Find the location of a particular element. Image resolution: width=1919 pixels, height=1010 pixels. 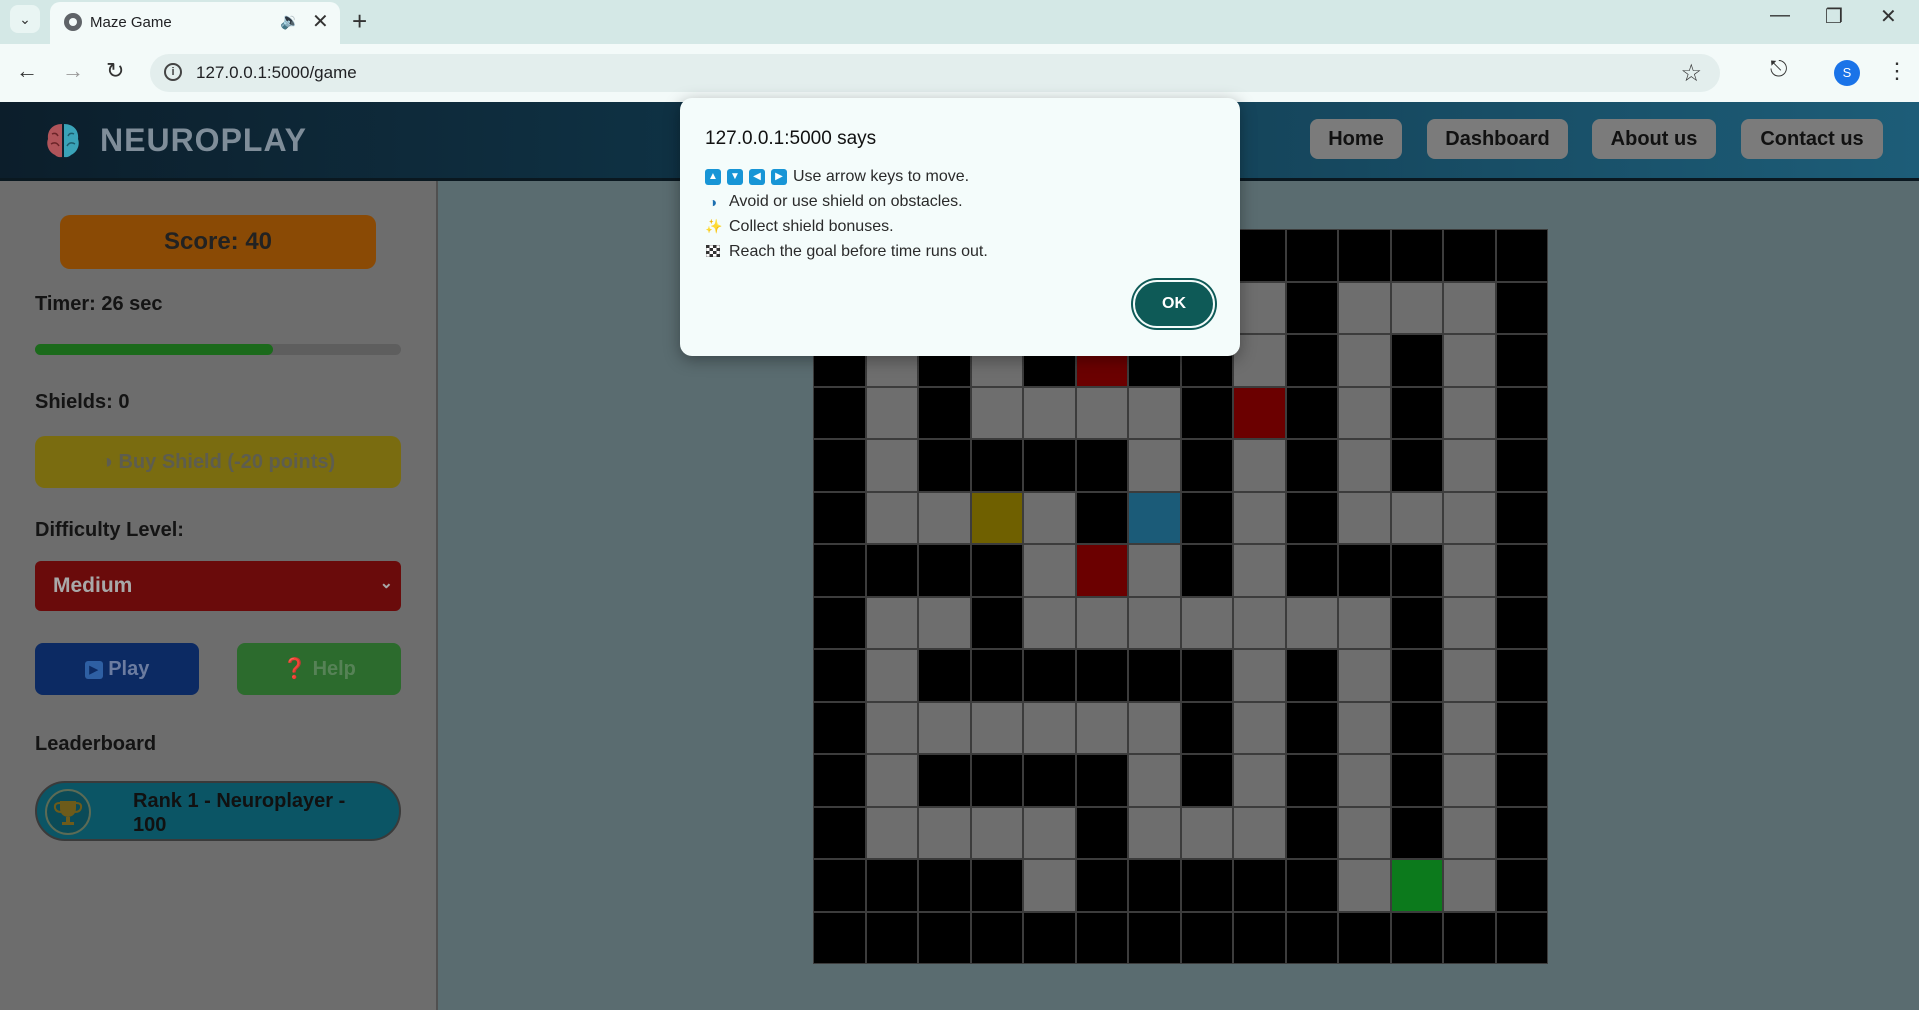

ok-button: OK is located at coordinates (1174, 304).